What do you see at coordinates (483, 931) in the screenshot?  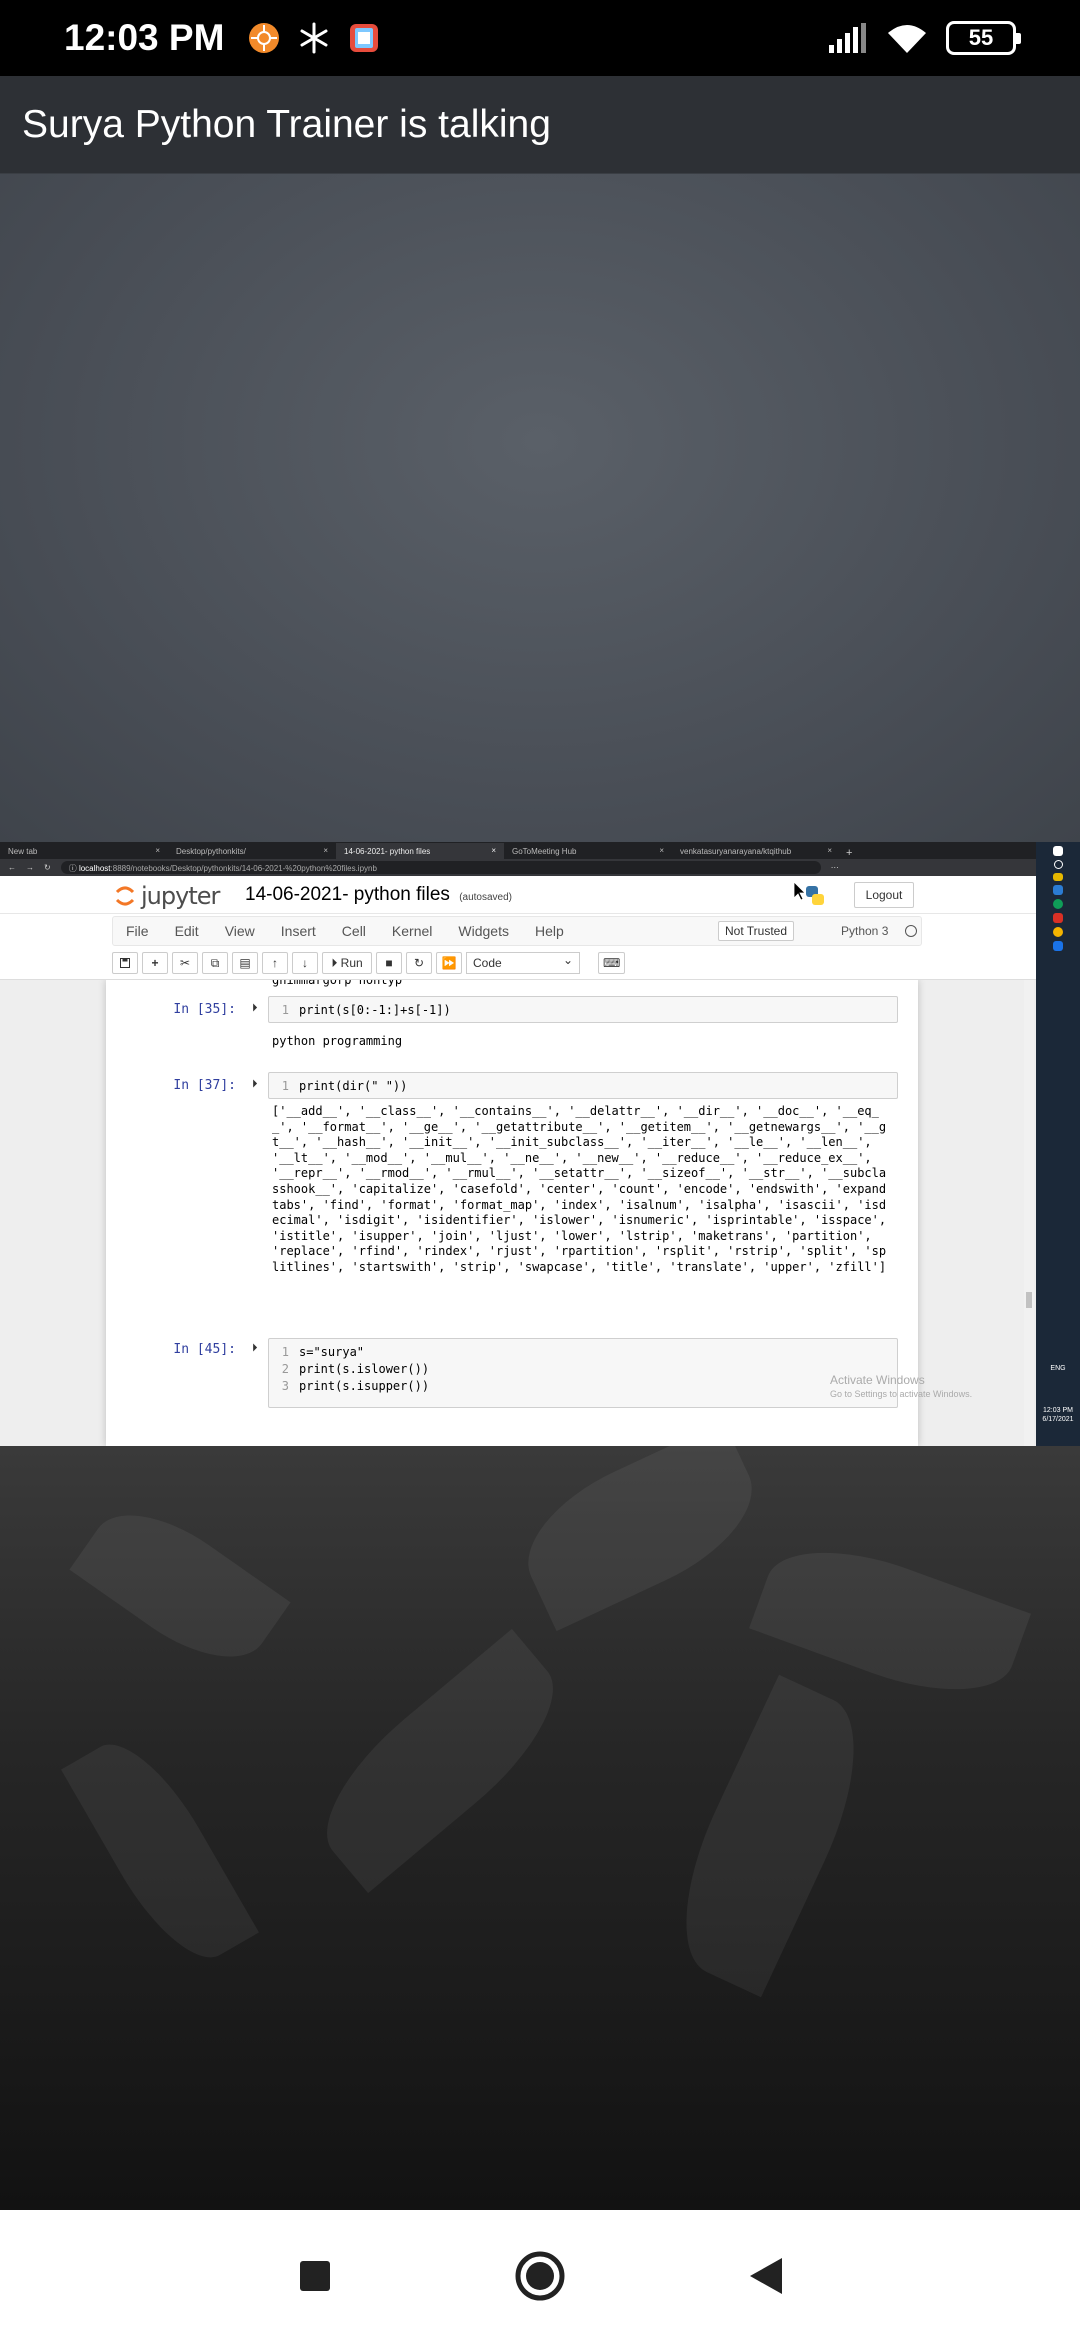 I see `menu-widgets: Widgets` at bounding box center [483, 931].